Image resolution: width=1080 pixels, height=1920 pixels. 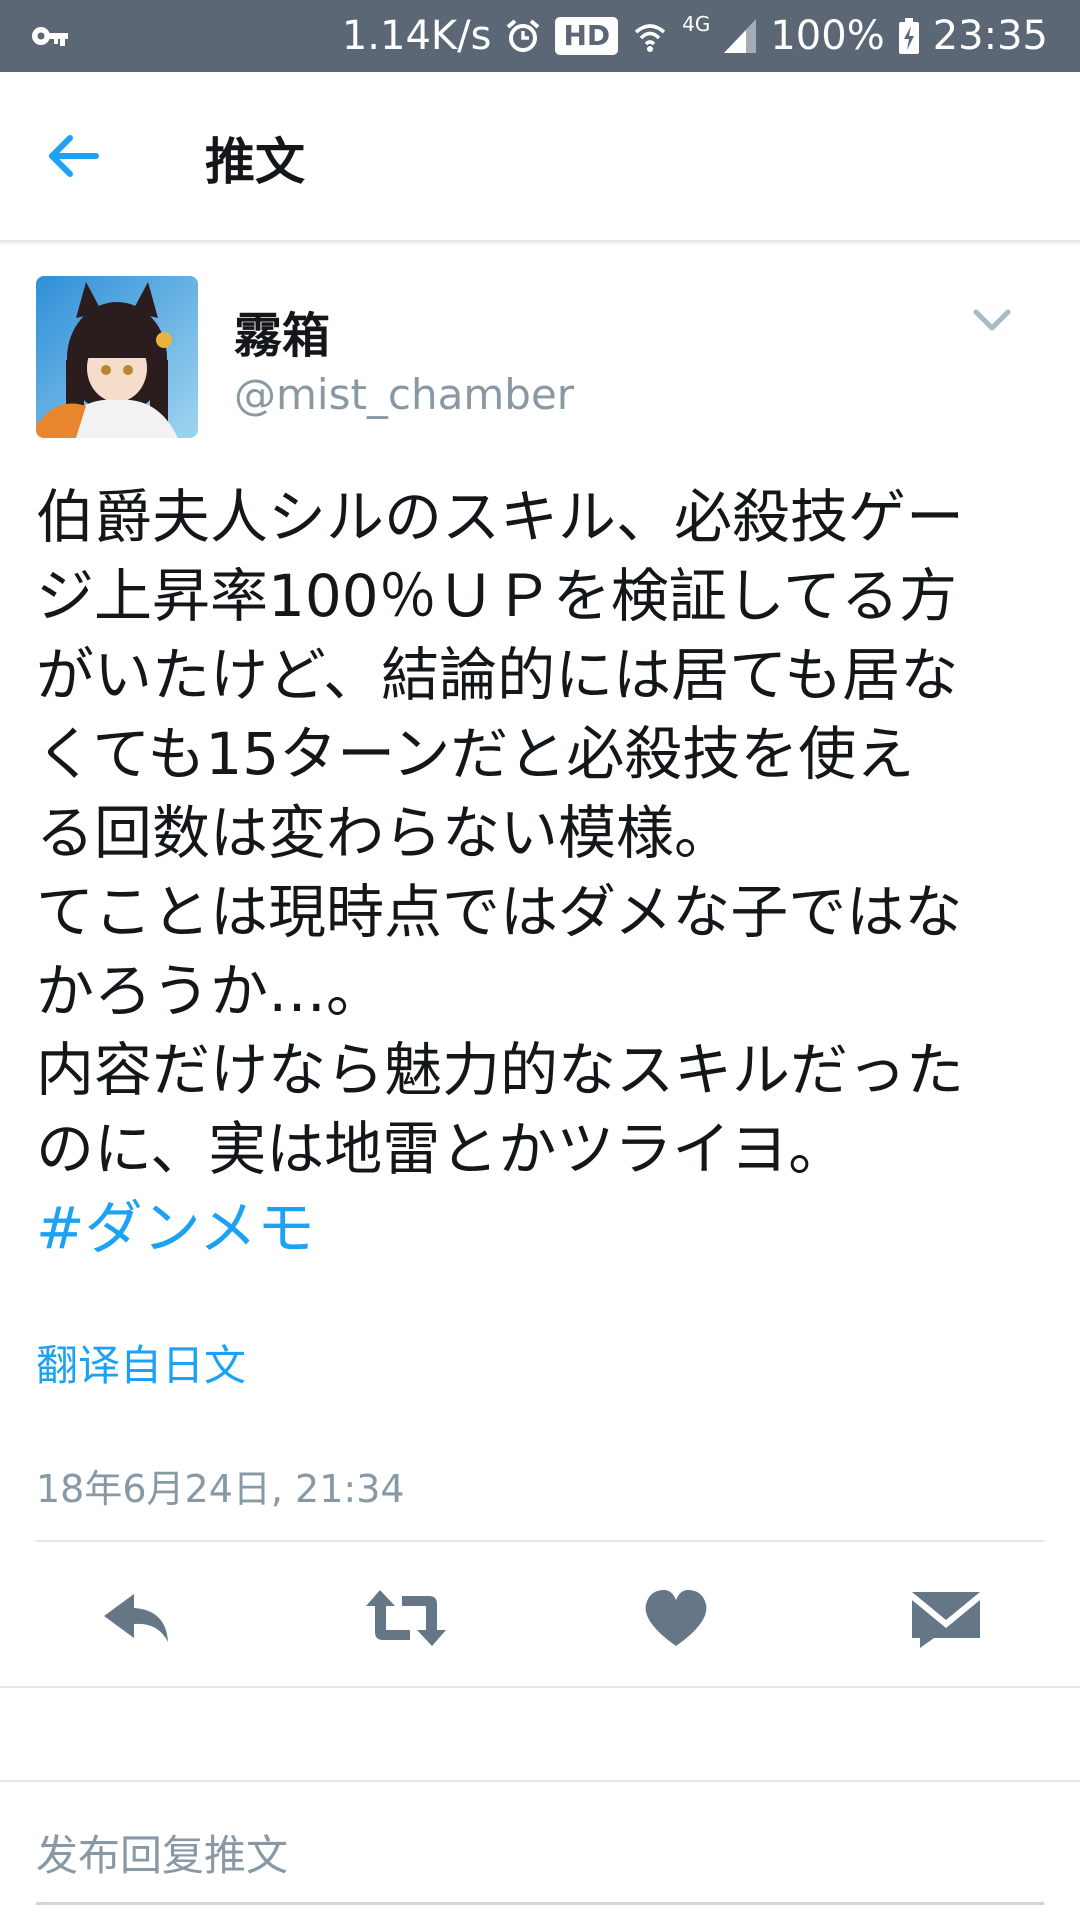 What do you see at coordinates (441, 1149) in the screenshot?
I see `tweet-line: のに、実は地雷とかツライヨ。` at bounding box center [441, 1149].